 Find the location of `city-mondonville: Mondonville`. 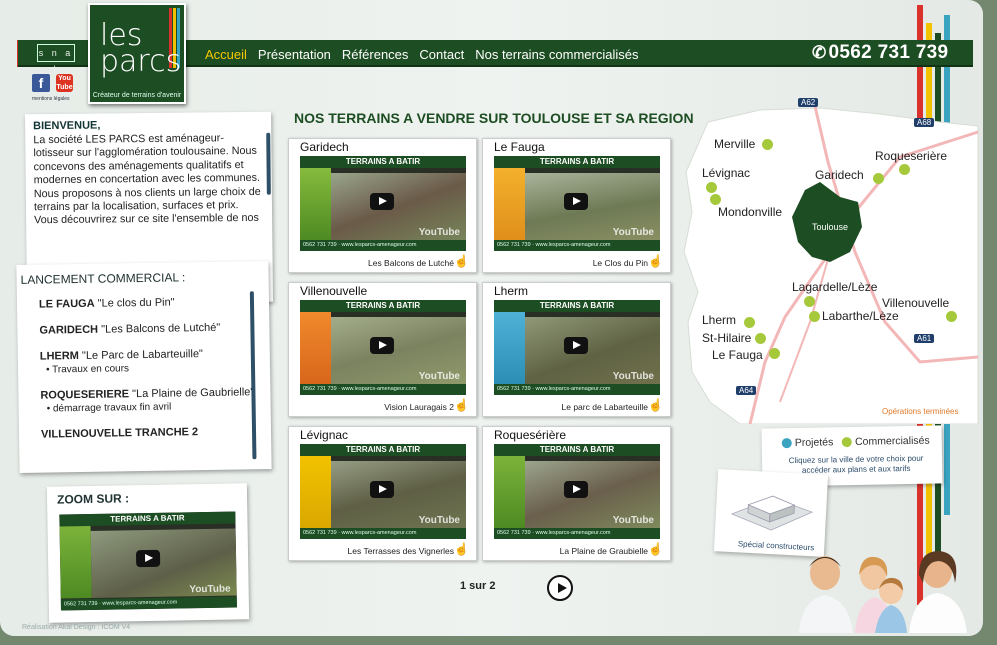

city-mondonville: Mondonville is located at coordinates (750, 212).